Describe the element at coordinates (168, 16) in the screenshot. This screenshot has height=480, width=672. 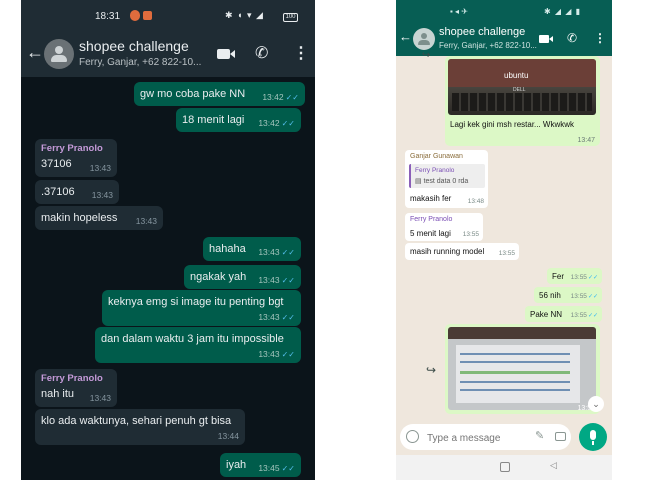
I see `status-bar: 18:31 ✱ ◖ ▾ ◢ 100` at that location.